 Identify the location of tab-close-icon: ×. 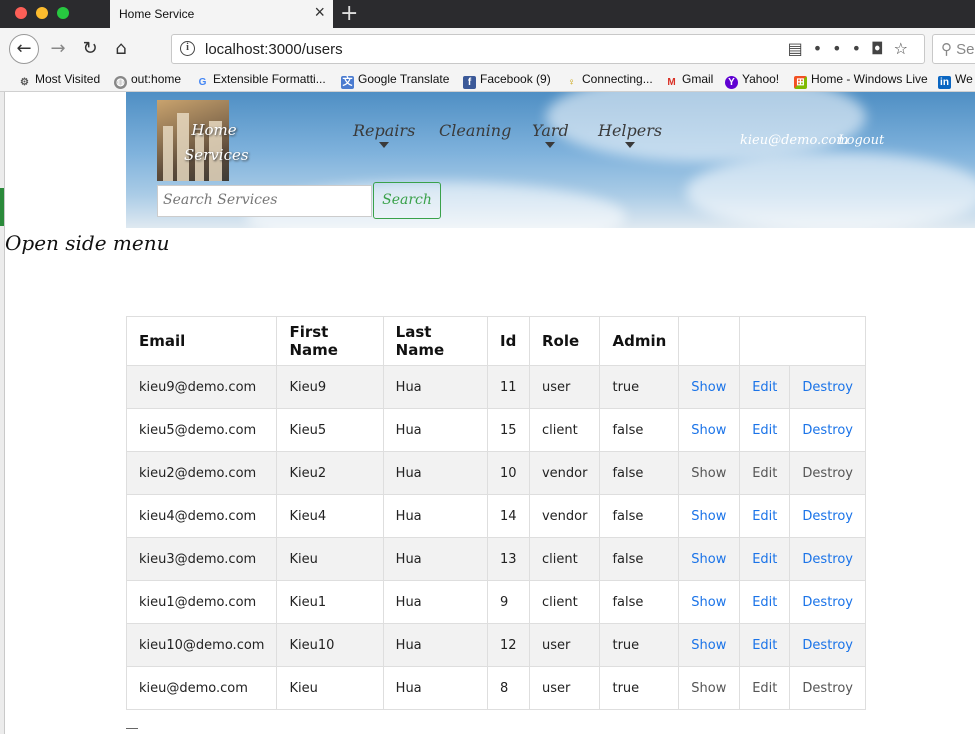
(319, 12).